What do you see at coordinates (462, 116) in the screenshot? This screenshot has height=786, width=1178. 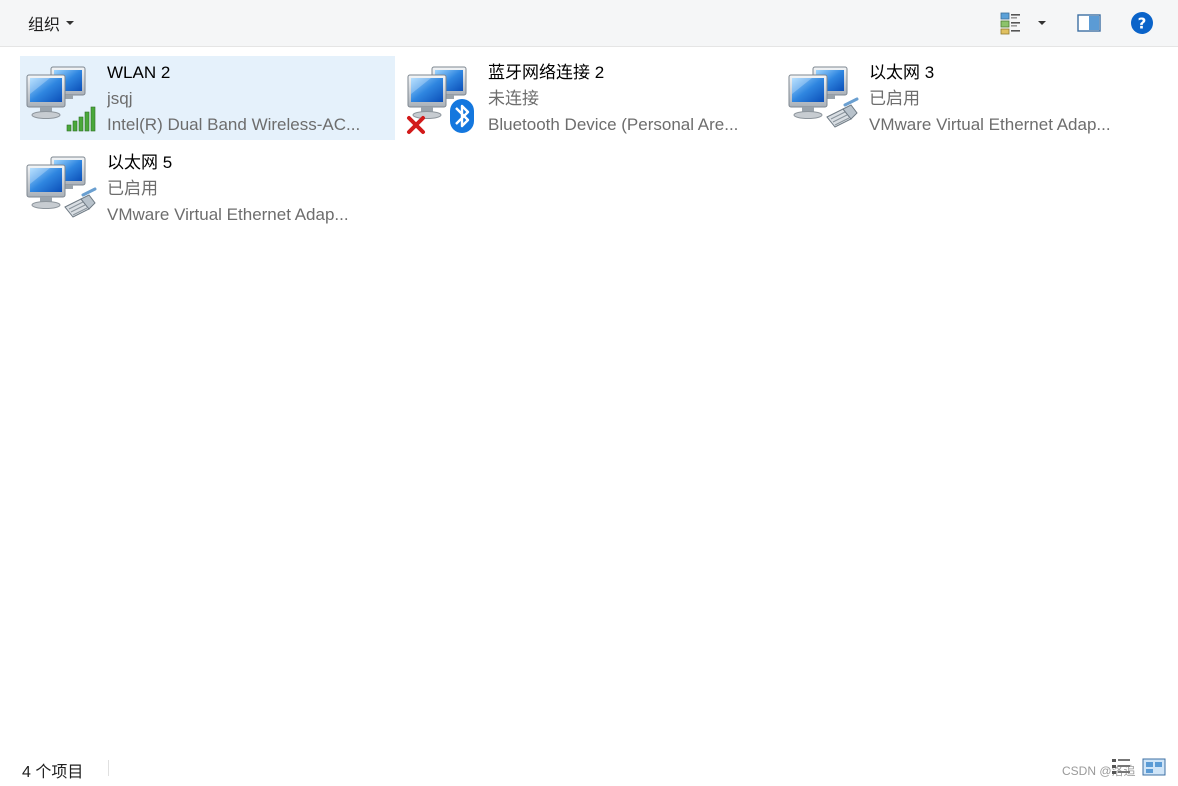 I see `bluetooth-icon` at bounding box center [462, 116].